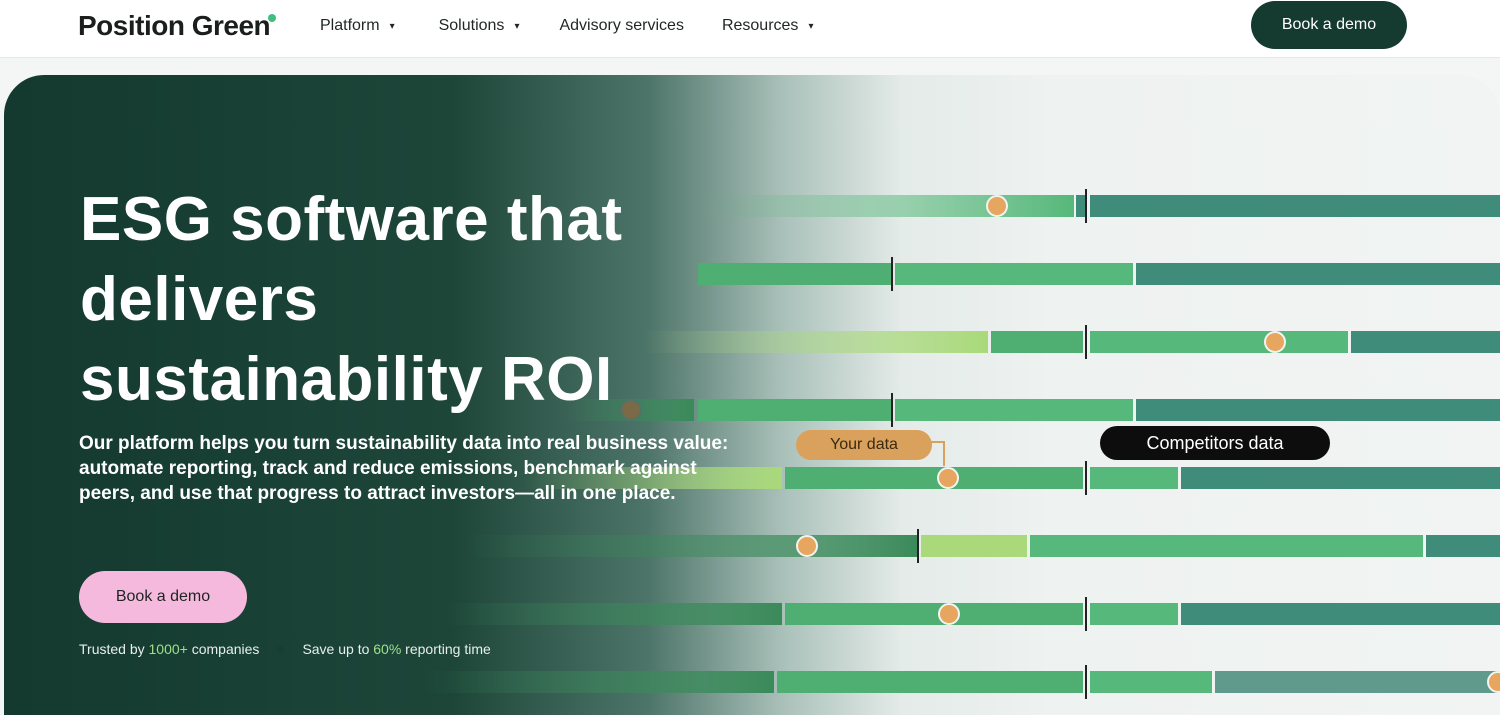  Describe the element at coordinates (163, 597) in the screenshot. I see `hero-book-demo-button: Book a demo` at that location.